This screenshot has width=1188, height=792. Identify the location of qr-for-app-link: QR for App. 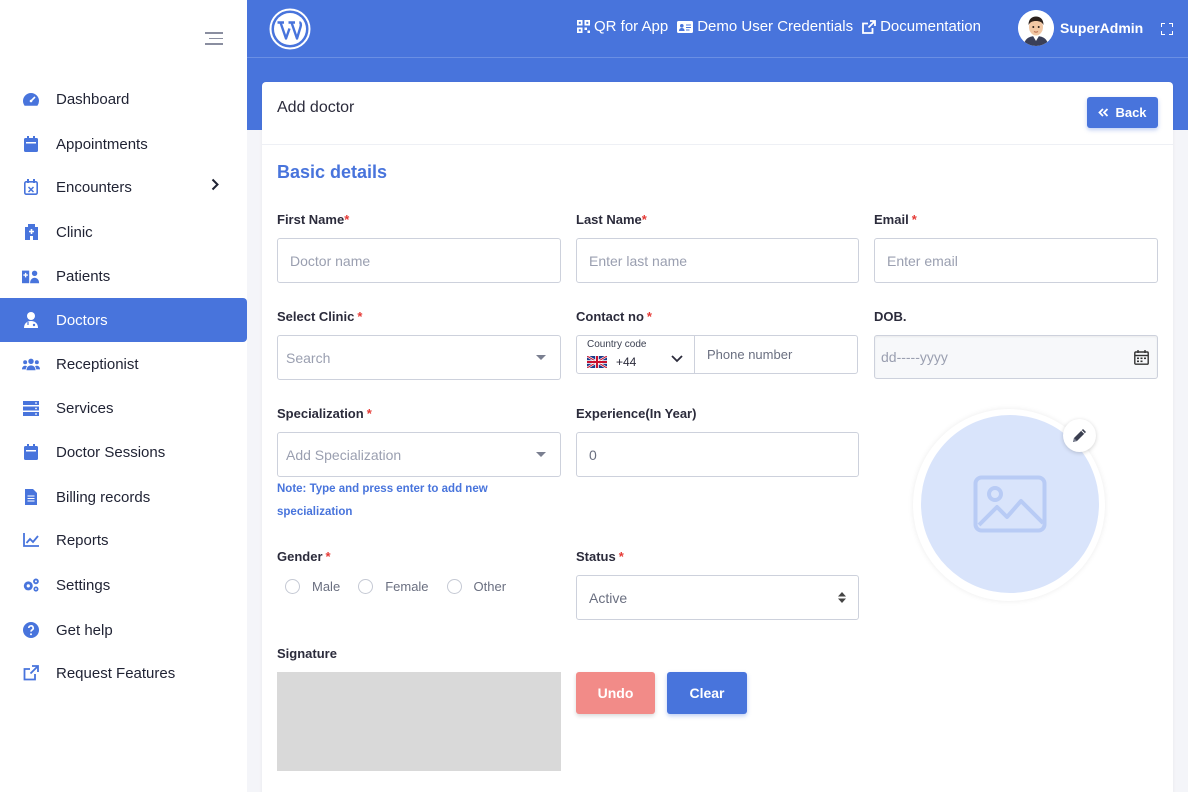
(622, 26).